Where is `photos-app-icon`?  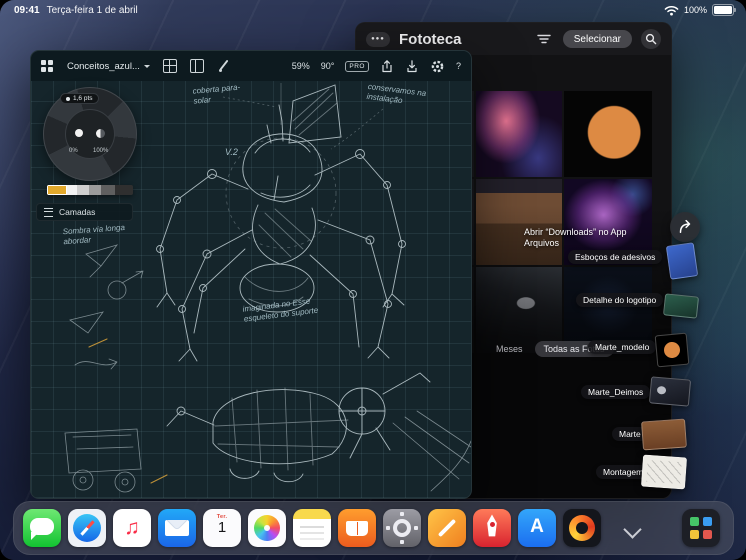
photos-app-icon is located at coordinates (267, 528).